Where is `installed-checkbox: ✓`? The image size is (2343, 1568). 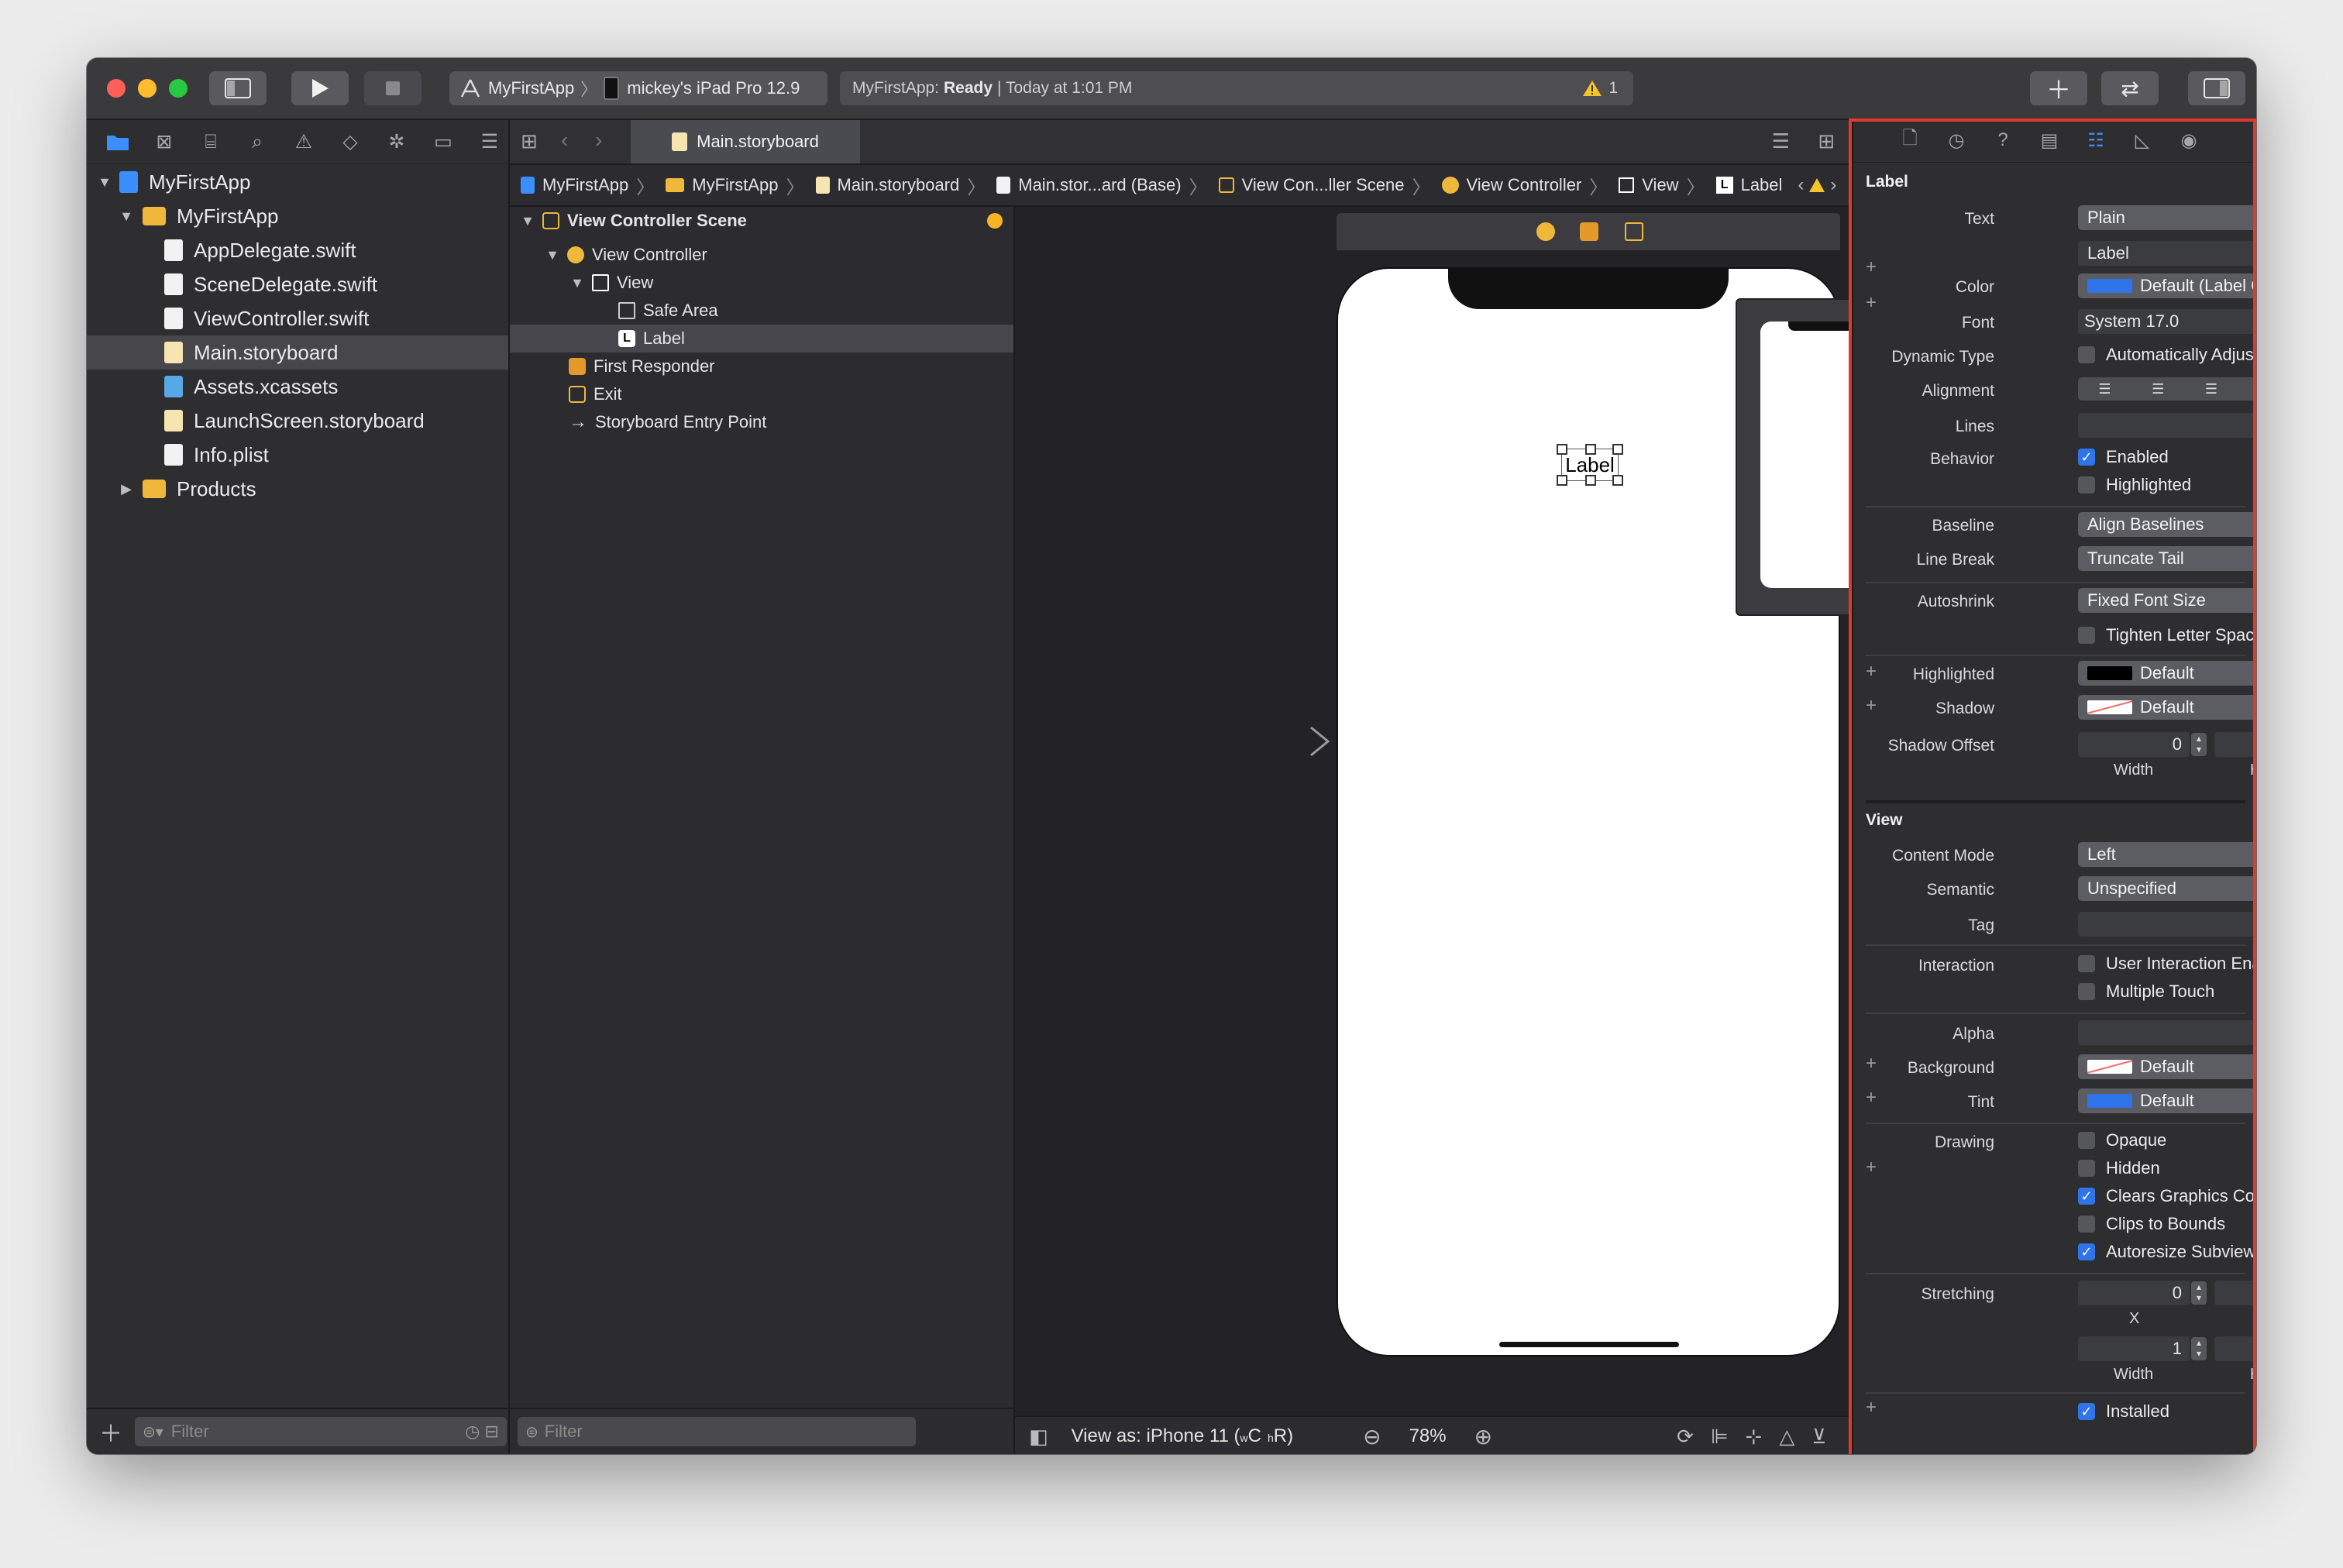
installed-checkbox: ✓ is located at coordinates (2086, 1411).